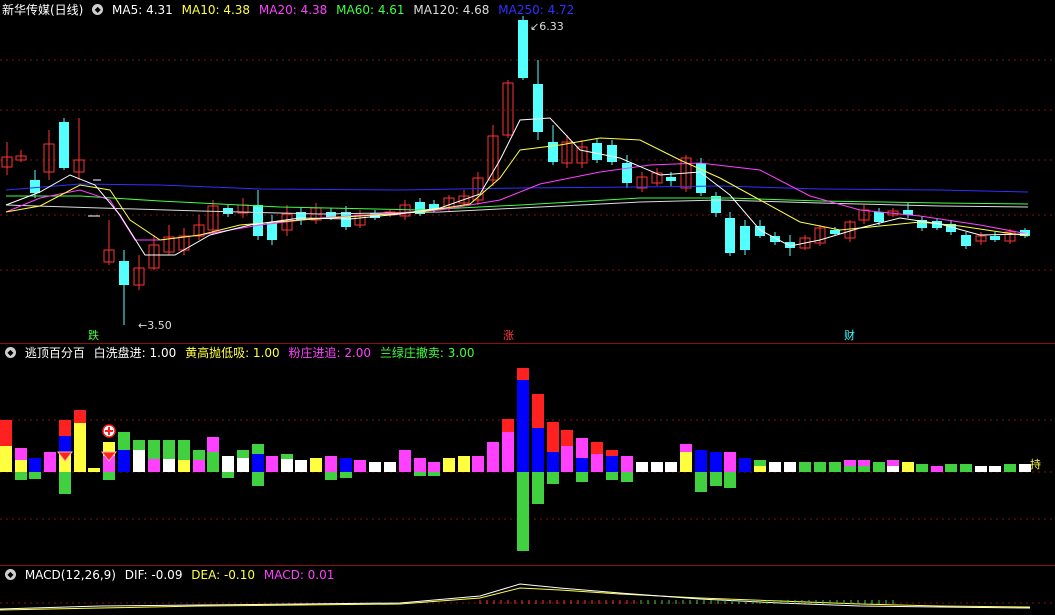  Describe the element at coordinates (93, 335) in the screenshot. I see `event-label-fall: 跌` at that location.